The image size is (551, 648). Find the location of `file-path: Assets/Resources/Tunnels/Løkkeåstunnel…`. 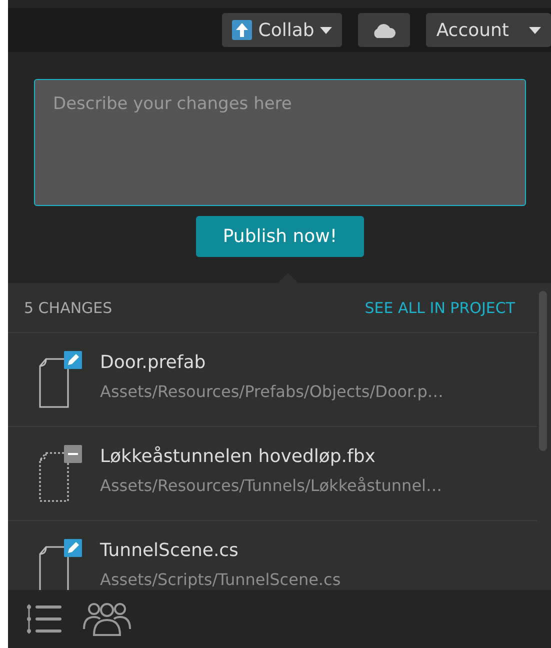

file-path: Assets/Resources/Tunnels/Løkkeåstunnel… is located at coordinates (271, 485).